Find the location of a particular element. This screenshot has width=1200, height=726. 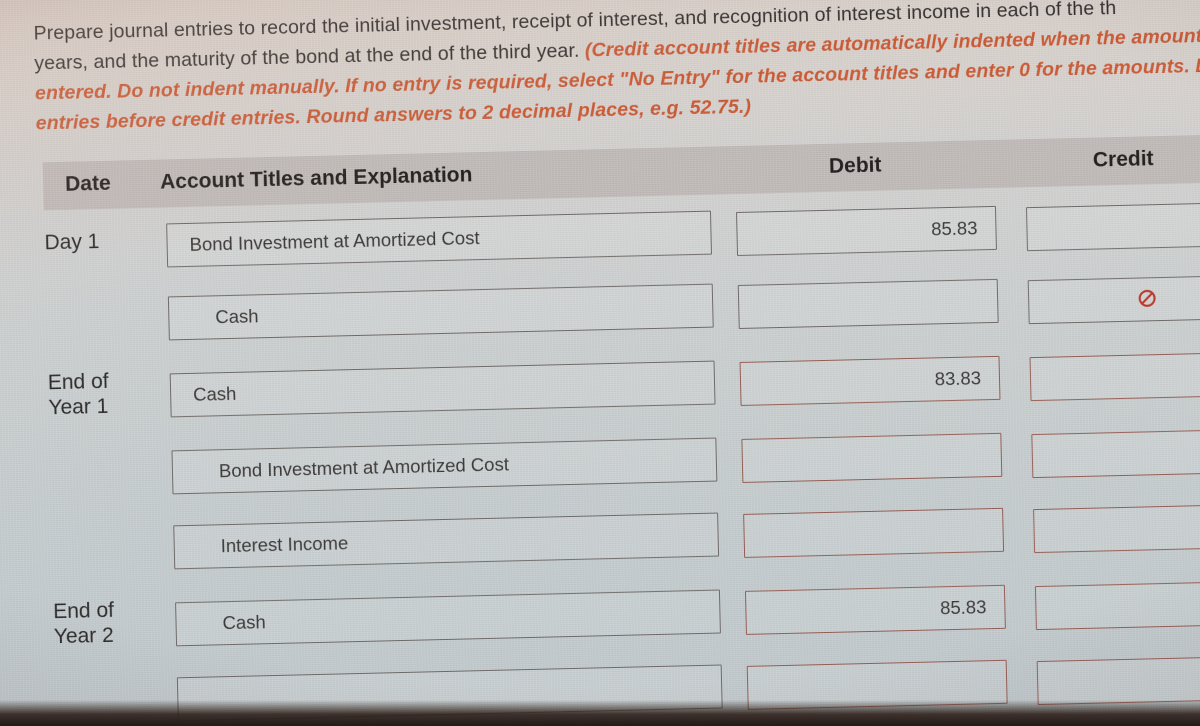

column-header-credit: Credit is located at coordinates (1123, 159).